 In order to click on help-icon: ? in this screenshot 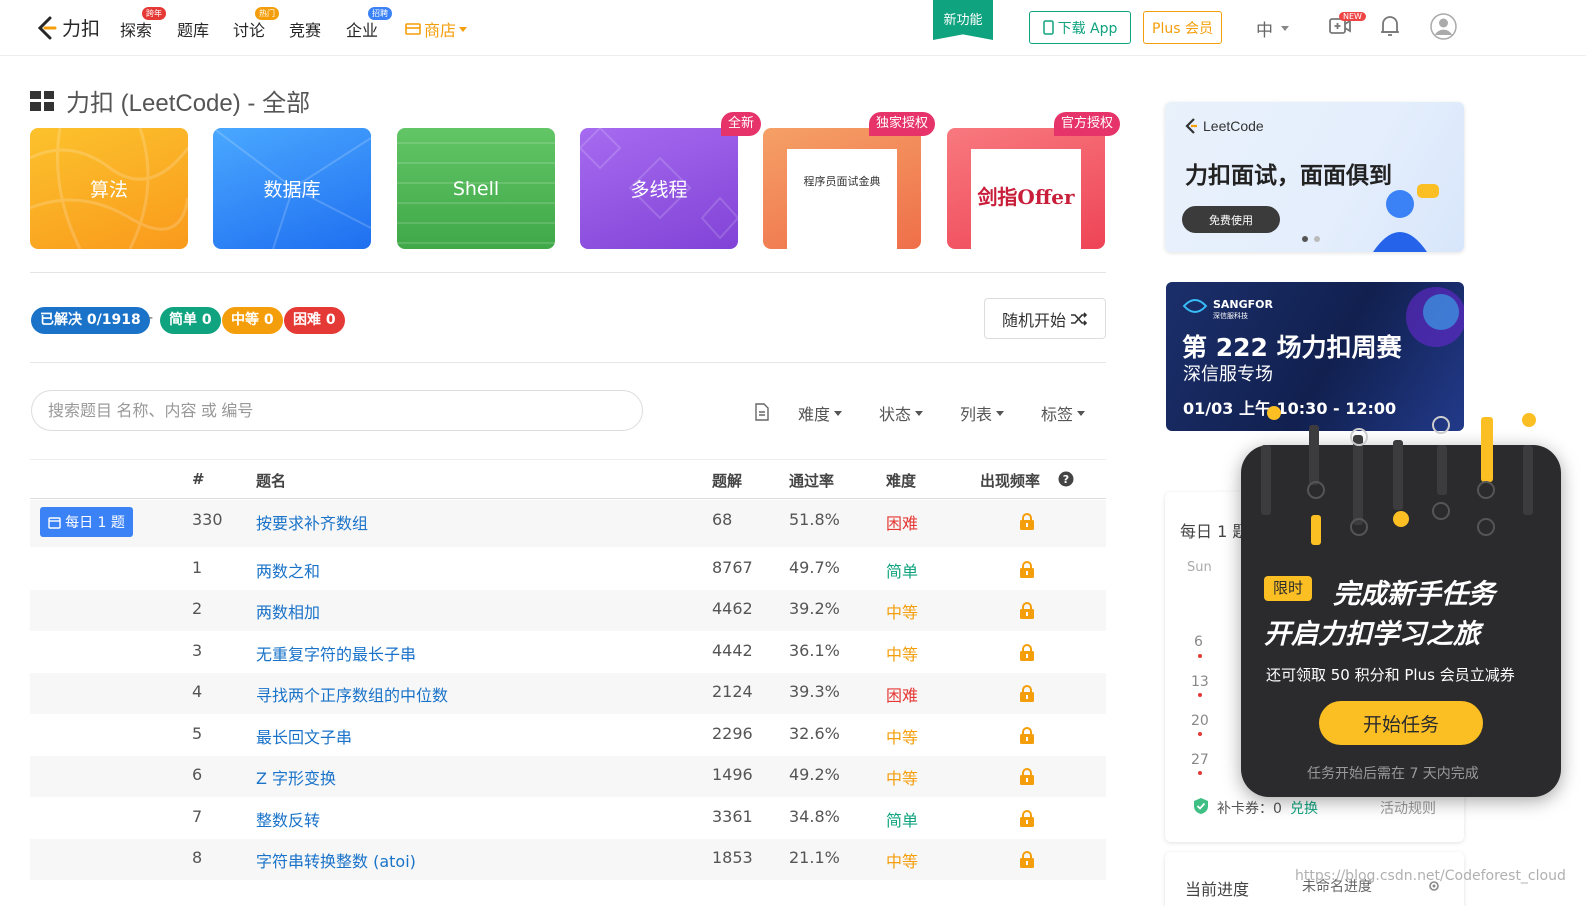, I will do `click(1066, 479)`.